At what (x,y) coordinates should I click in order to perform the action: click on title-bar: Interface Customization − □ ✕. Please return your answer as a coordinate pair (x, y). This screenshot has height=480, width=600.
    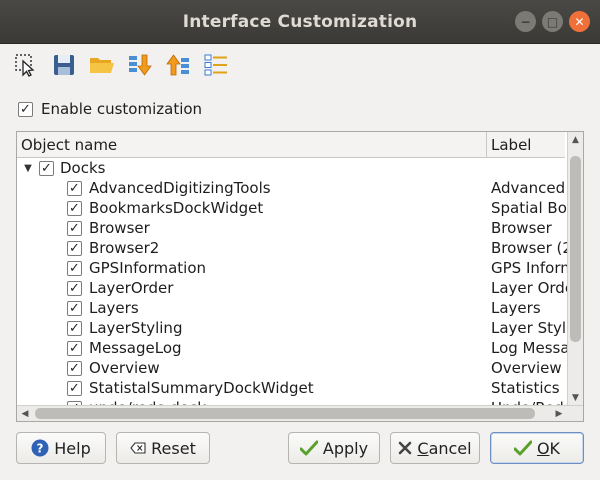
    Looking at the image, I should click on (300, 22).